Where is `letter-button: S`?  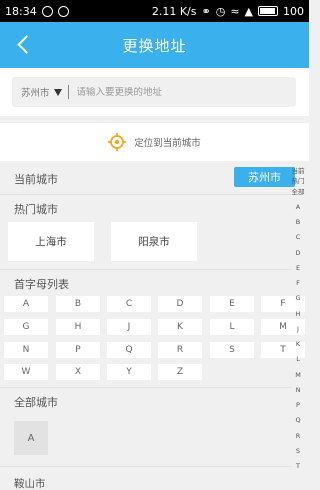 letter-button: S is located at coordinates (232, 350).